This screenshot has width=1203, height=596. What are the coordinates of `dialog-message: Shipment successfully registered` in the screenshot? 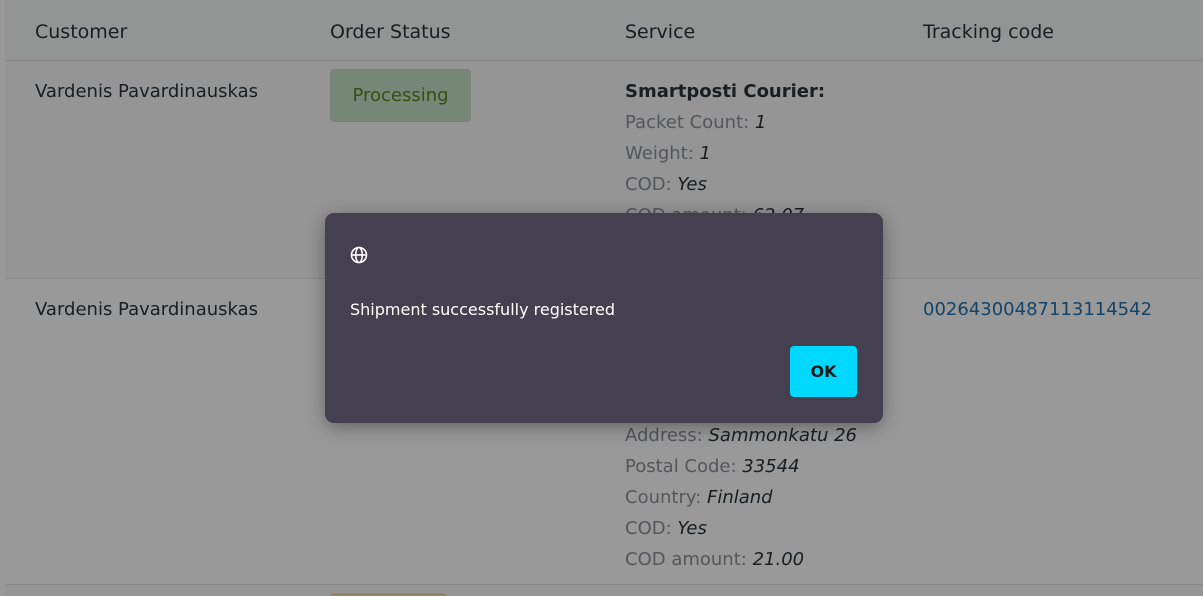 It's located at (482, 309).